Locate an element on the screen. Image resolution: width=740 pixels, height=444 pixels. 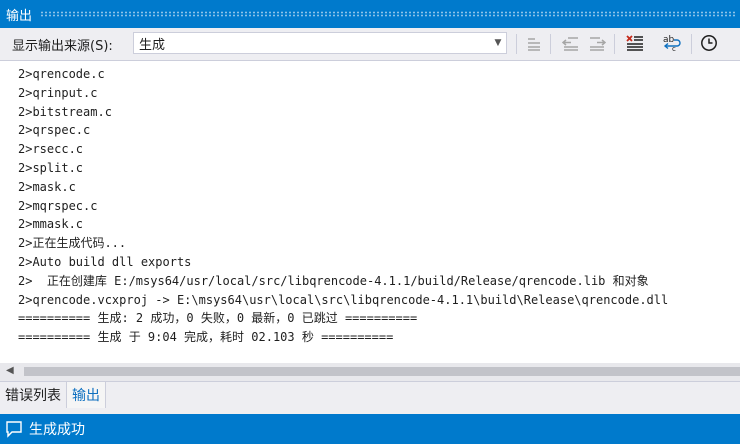
clear-all-icon is located at coordinates (634, 43).